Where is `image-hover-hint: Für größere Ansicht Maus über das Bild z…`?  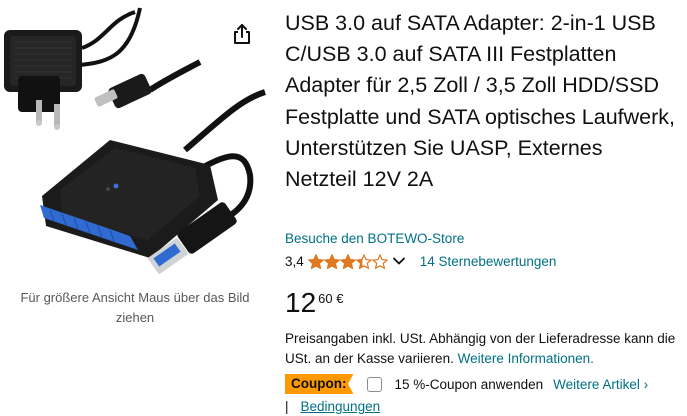 image-hover-hint: Für größere Ansicht Maus über das Bild z… is located at coordinates (135, 307).